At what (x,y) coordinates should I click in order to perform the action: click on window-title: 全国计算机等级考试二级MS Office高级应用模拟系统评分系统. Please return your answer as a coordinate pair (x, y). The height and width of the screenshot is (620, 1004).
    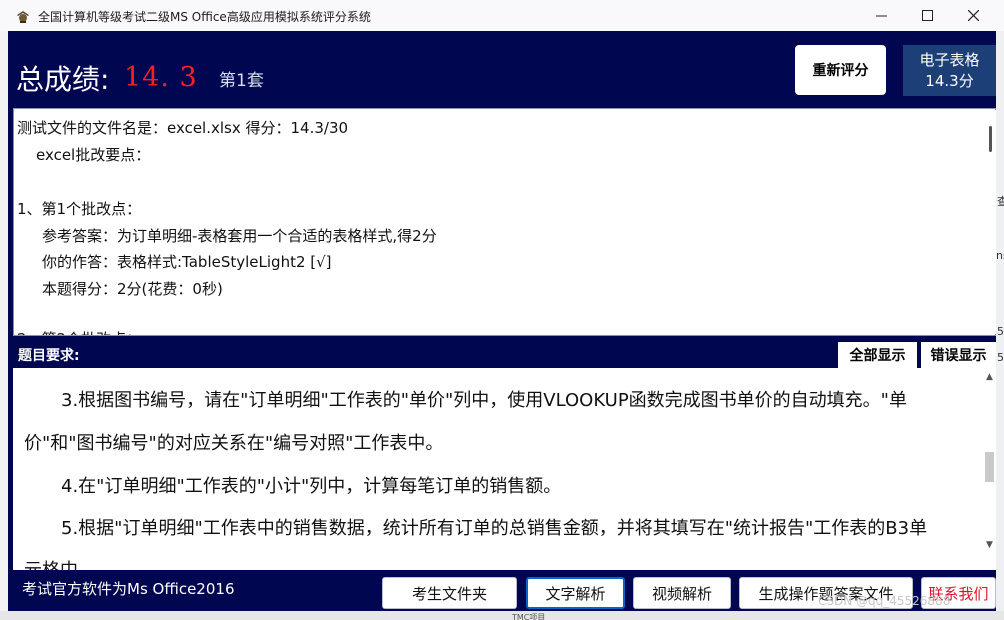
    Looking at the image, I should click on (204, 17).